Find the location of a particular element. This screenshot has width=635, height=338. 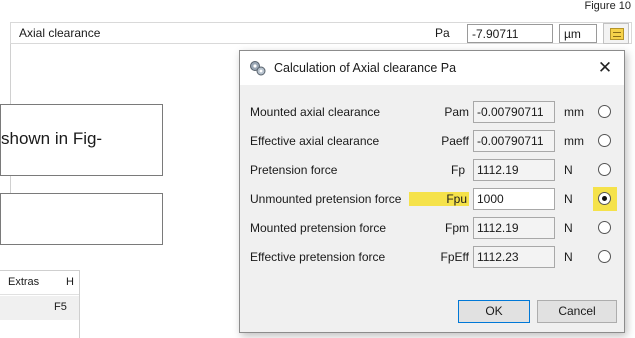

calc-row-label: Mounted pretension force is located at coordinates (318, 228).